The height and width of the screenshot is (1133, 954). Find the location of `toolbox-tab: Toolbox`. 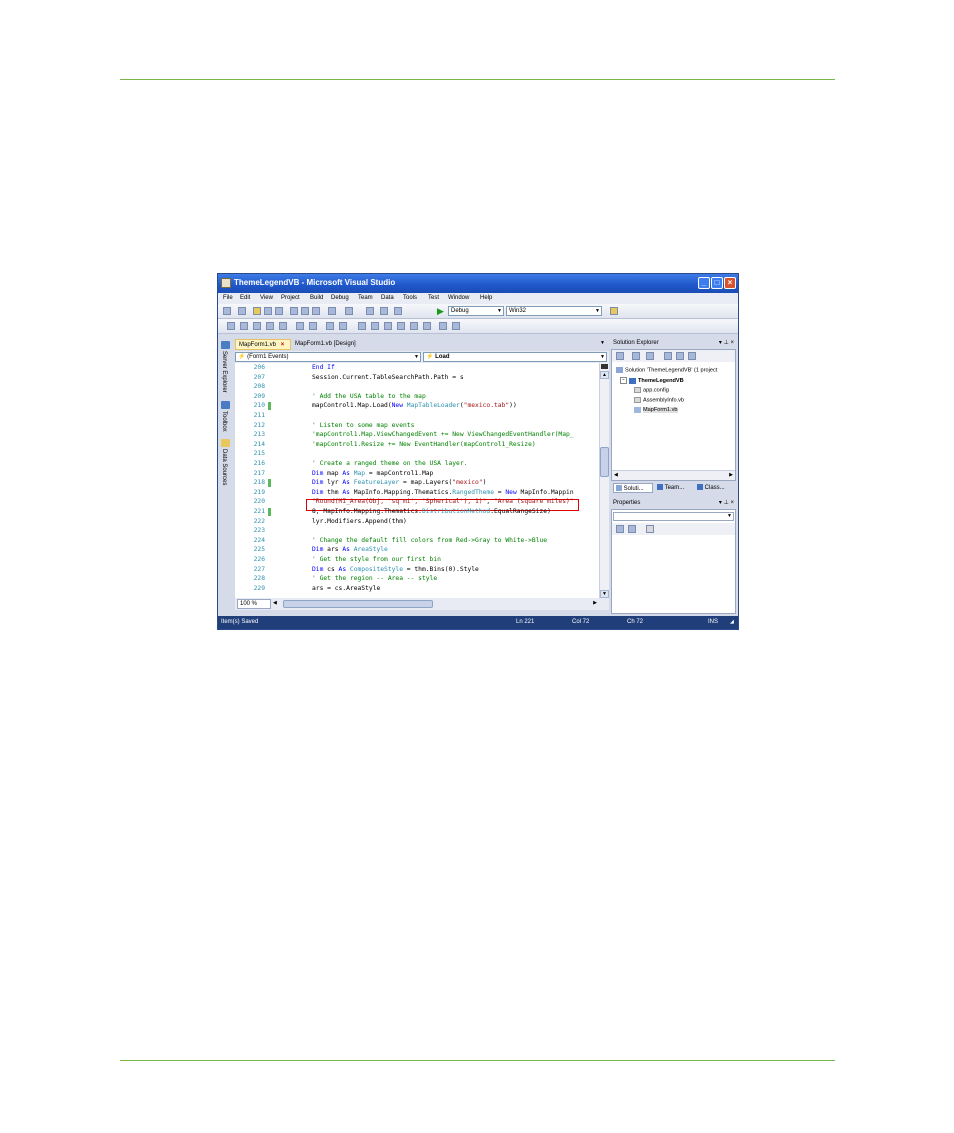

toolbox-tab: Toolbox is located at coordinates (224, 421).